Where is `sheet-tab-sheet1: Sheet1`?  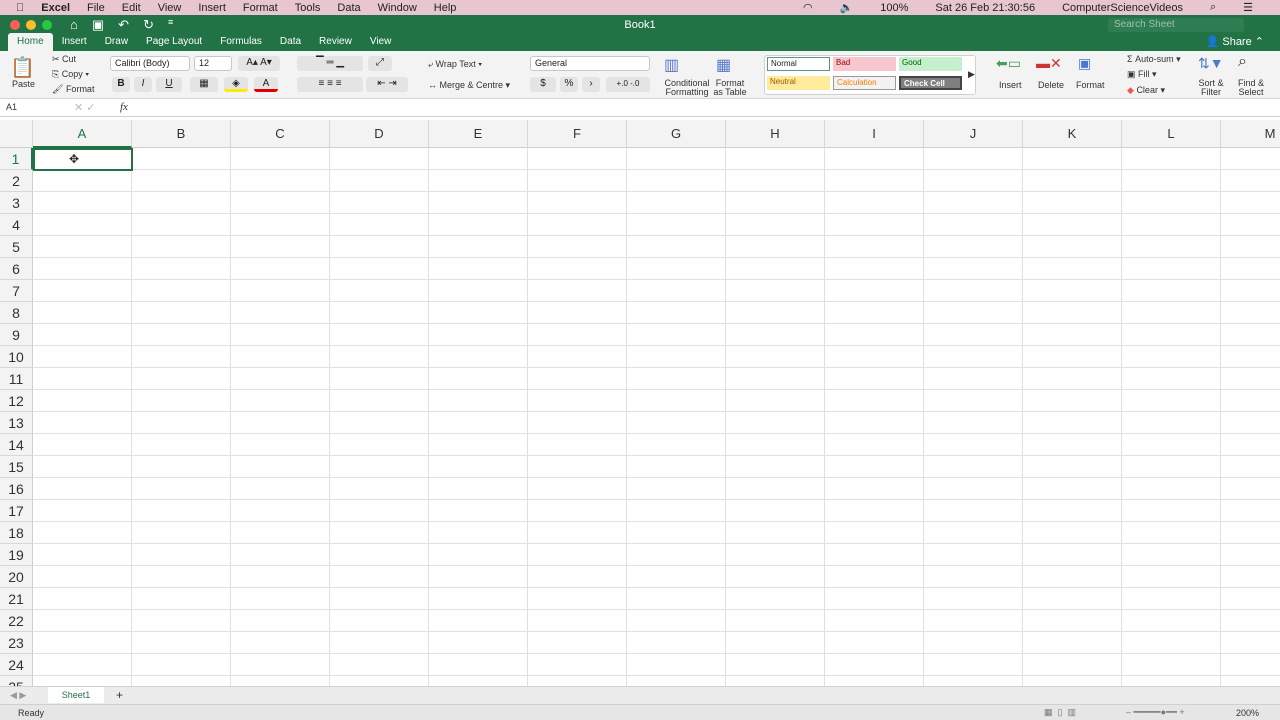 sheet-tab-sheet1: Sheet1 is located at coordinates (76, 695).